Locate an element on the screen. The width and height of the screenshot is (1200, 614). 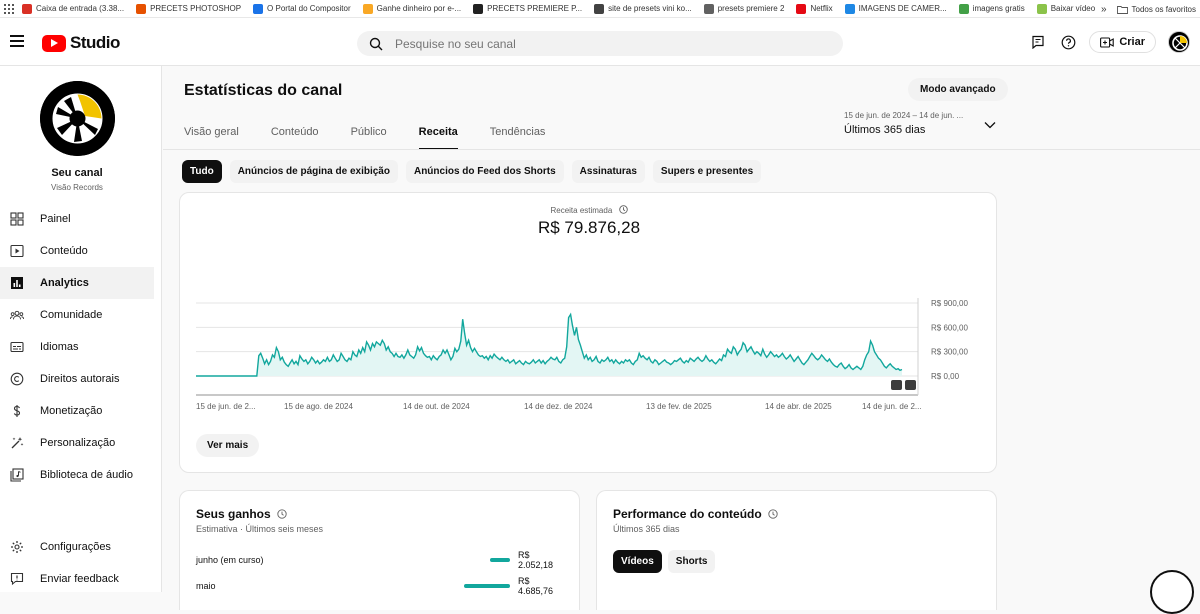
sidebar-item-label: Direitos autorais is located at coordinates (80, 379).